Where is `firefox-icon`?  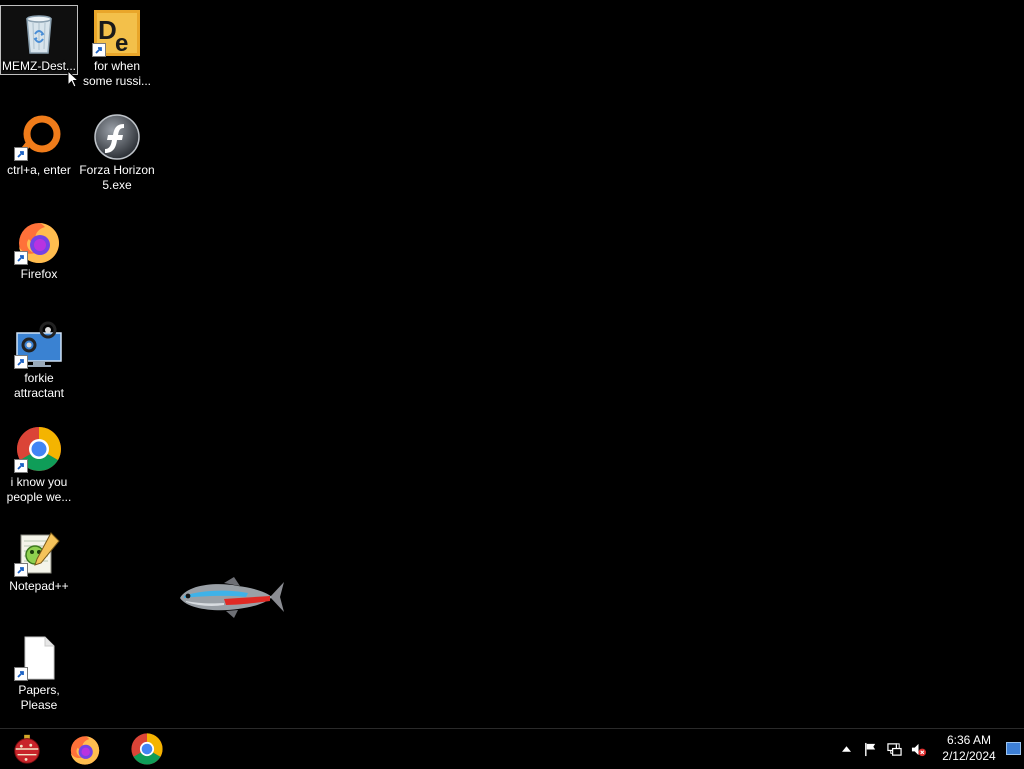
firefox-icon is located at coordinates (85, 750).